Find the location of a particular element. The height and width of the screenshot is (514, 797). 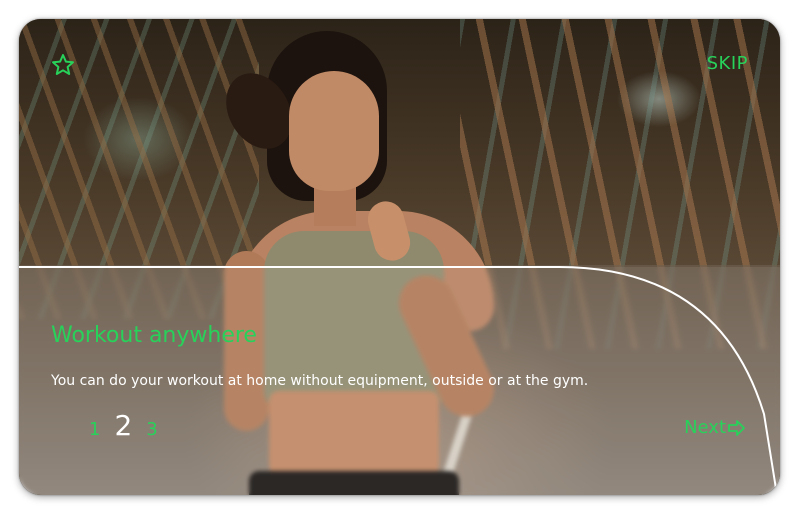

next-label: Next is located at coordinates (705, 427).